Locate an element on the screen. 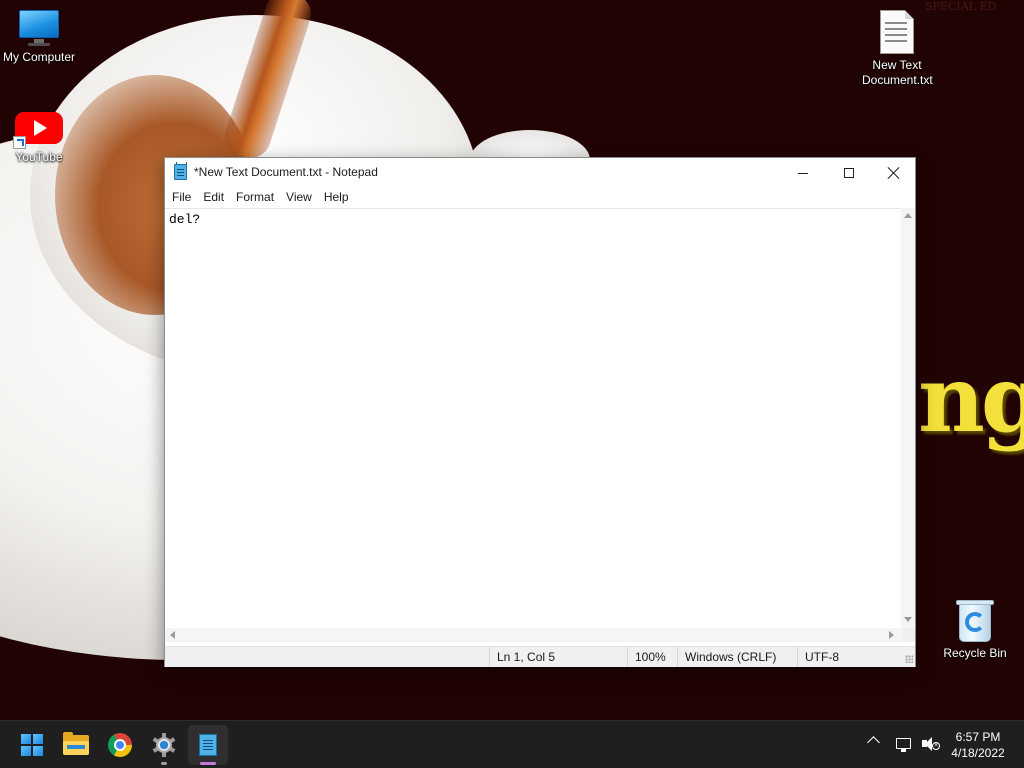 This screenshot has height=768, width=1024. menu-file: File is located at coordinates (181, 198).